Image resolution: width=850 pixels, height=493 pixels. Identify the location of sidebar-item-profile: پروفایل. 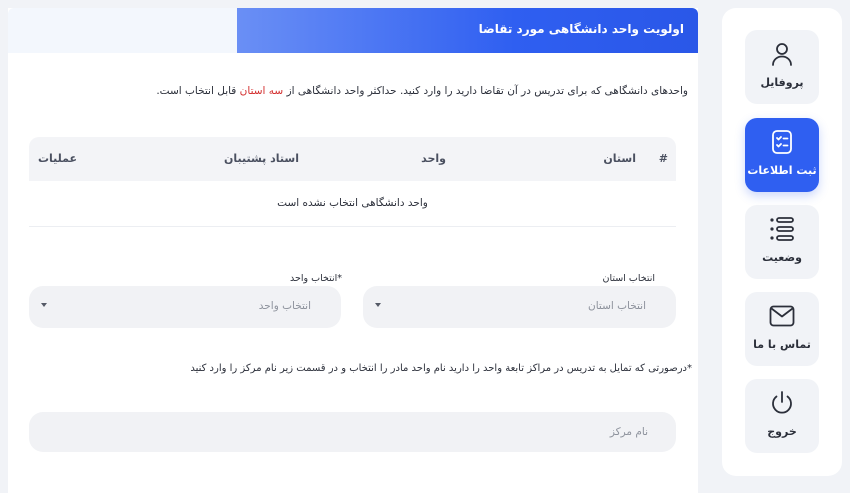
(782, 67).